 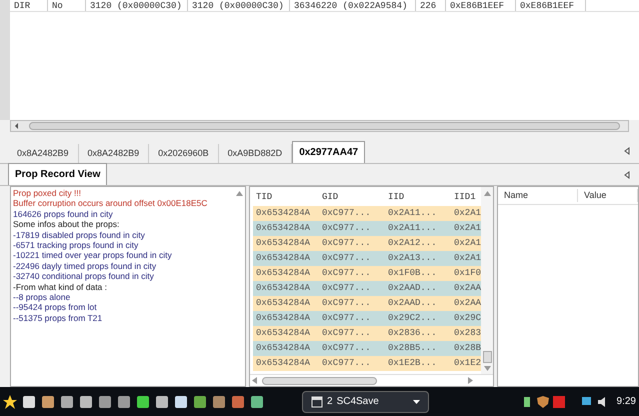 I want to click on table-cell: DIR, so click(x=29, y=5).